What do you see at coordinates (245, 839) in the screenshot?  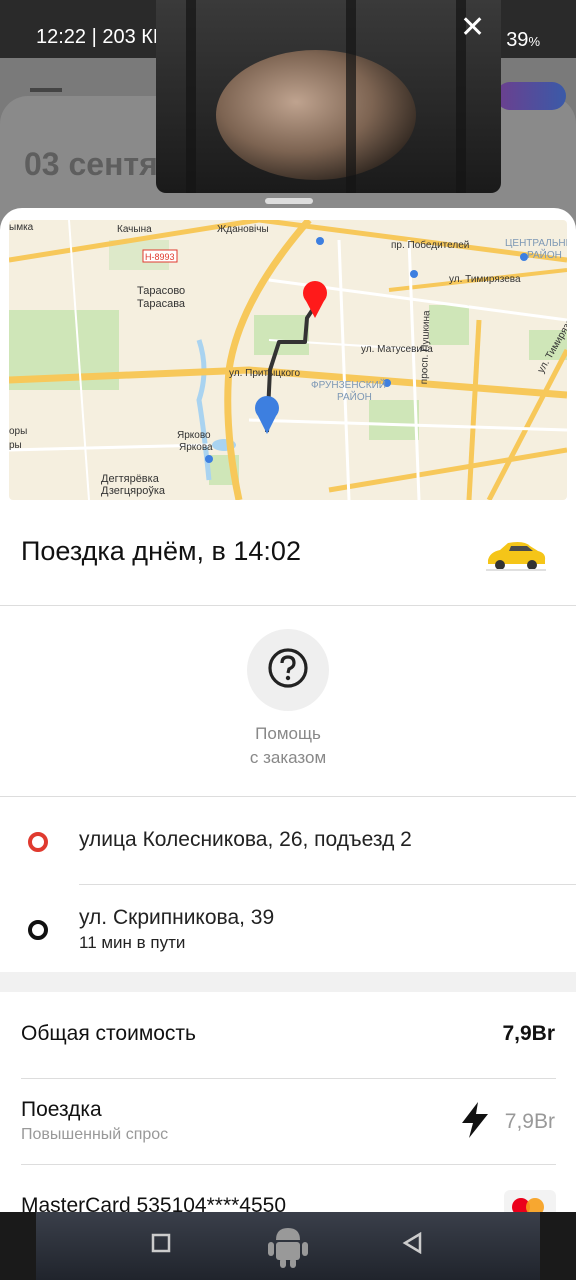 I see `pickup-address: улица Колесникова, 26, подъезд 2` at bounding box center [245, 839].